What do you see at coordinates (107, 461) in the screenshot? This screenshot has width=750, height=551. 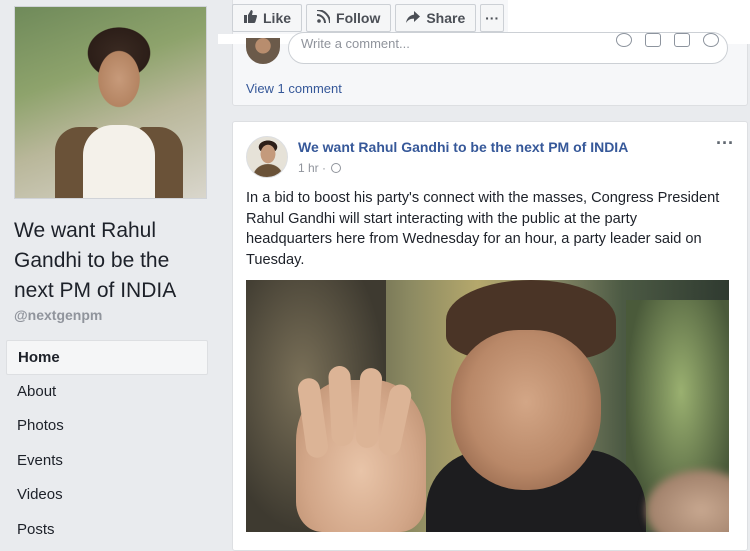 I see `nav-item-events: Events` at bounding box center [107, 461].